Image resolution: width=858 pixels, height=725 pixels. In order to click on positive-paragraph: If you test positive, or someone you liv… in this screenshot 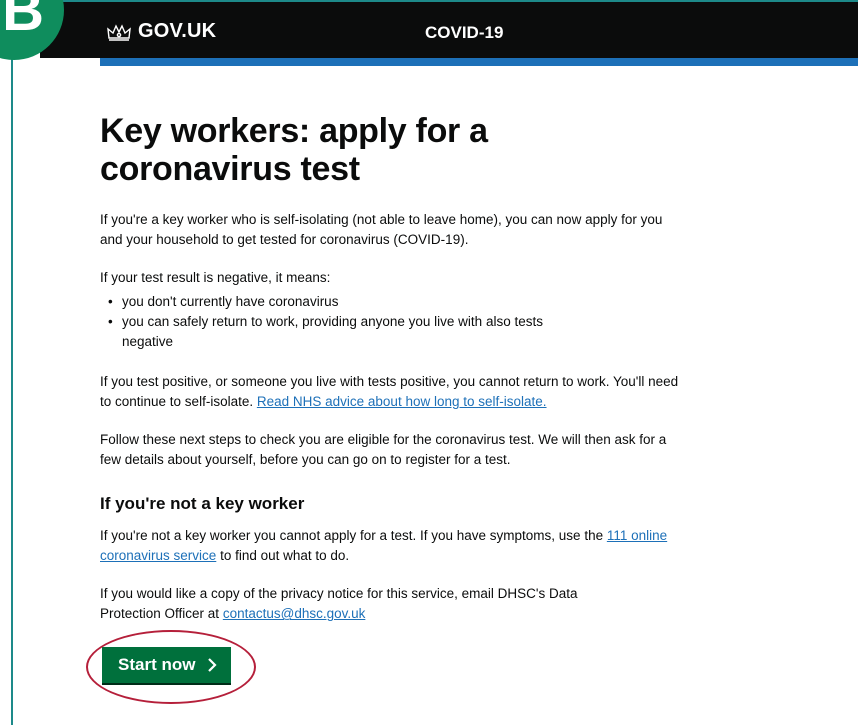, I will do `click(390, 392)`.